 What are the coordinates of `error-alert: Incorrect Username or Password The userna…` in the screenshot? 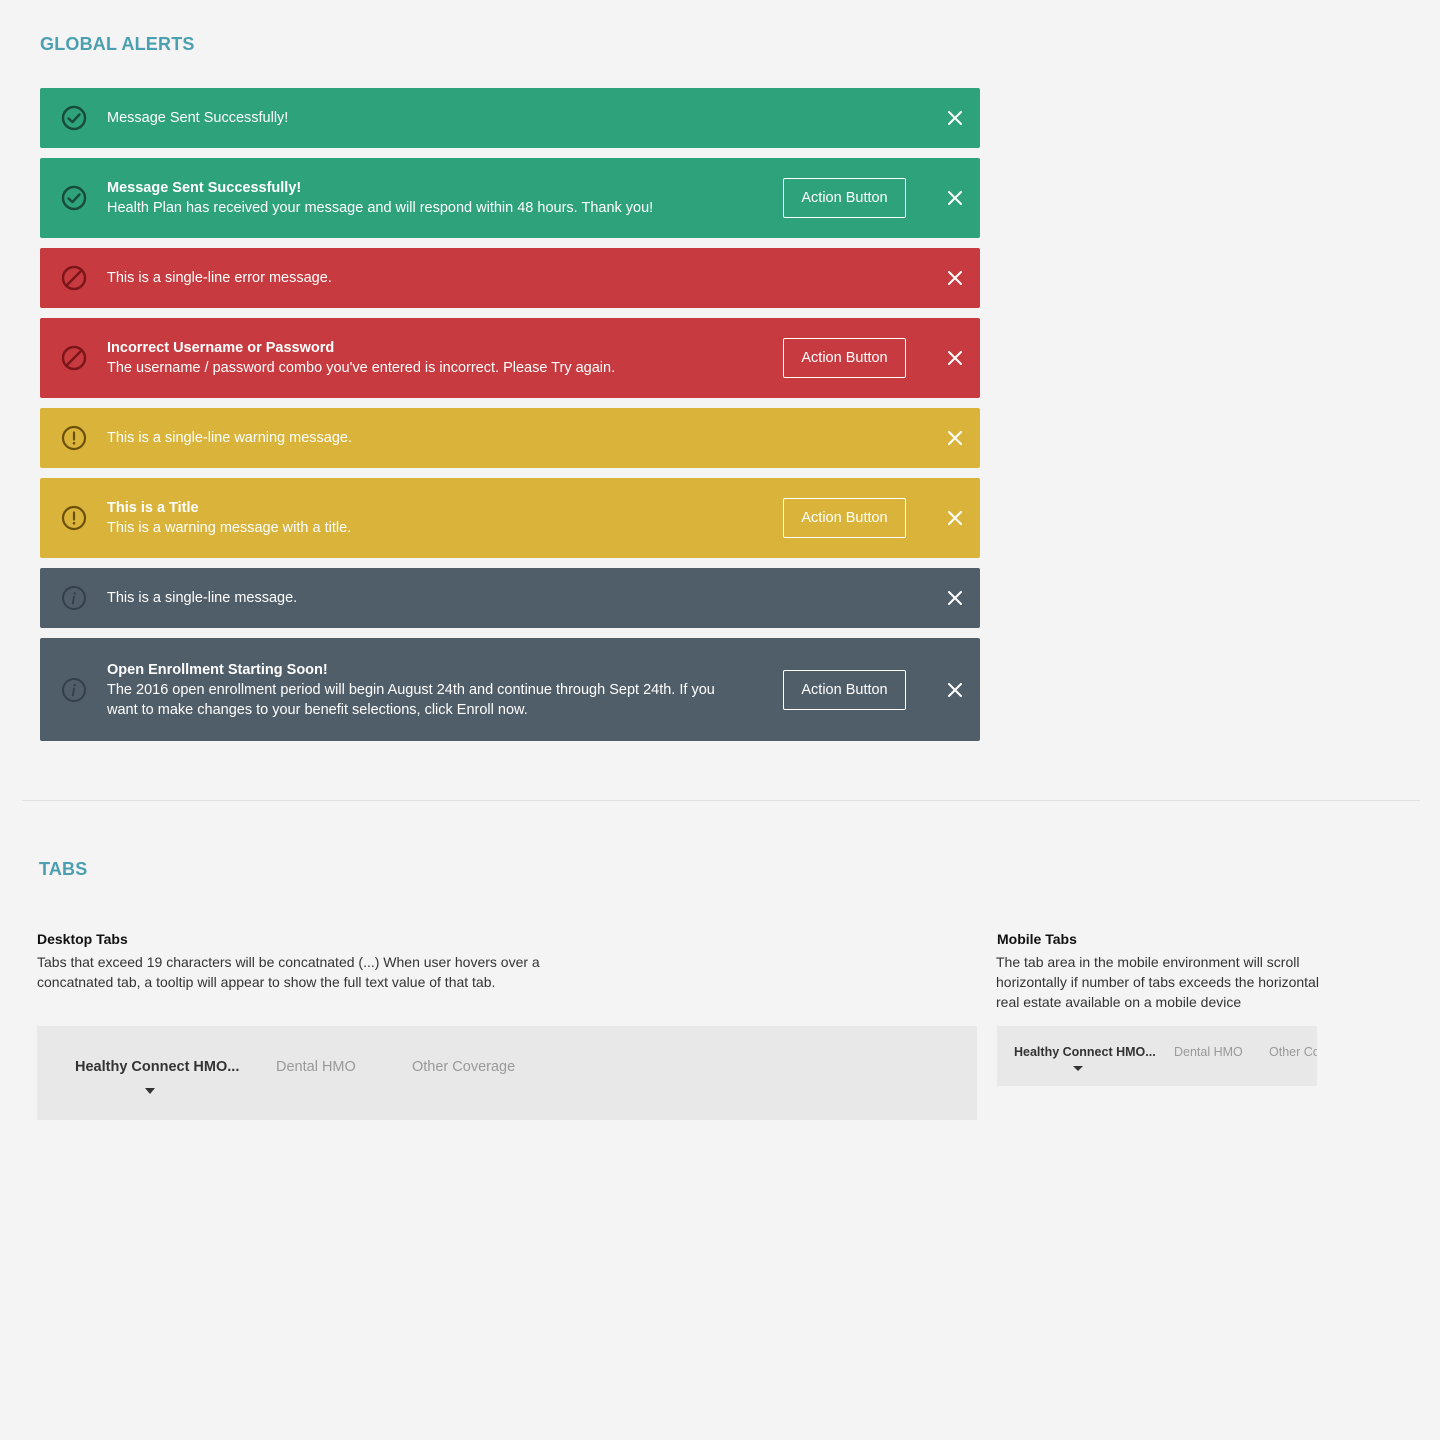 It's located at (510, 358).